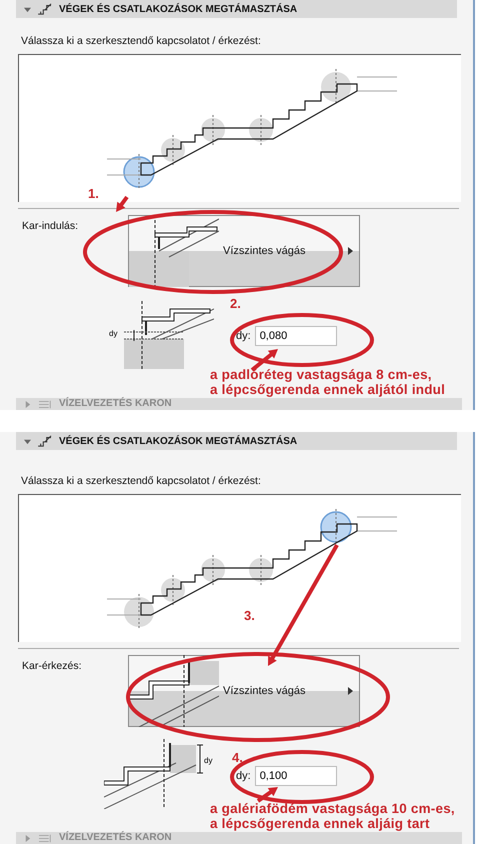  I want to click on step-number: 3., so click(249, 615).